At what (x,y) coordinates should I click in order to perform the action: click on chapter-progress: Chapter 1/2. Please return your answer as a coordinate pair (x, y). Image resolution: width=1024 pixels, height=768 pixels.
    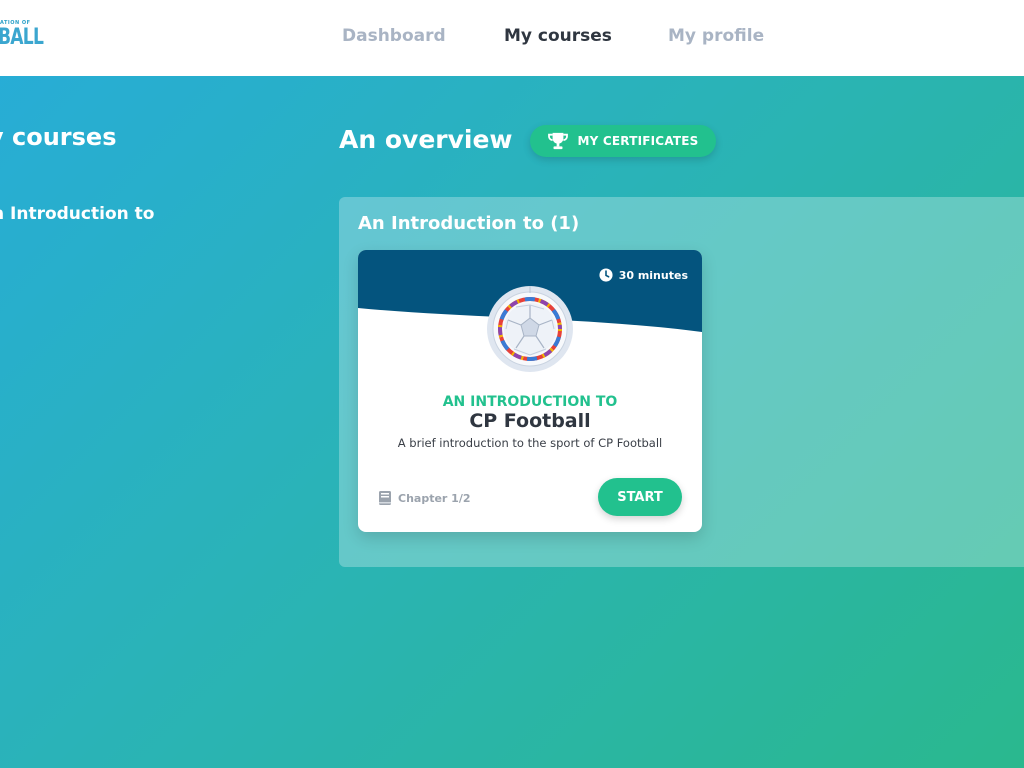
    Looking at the image, I should click on (424, 498).